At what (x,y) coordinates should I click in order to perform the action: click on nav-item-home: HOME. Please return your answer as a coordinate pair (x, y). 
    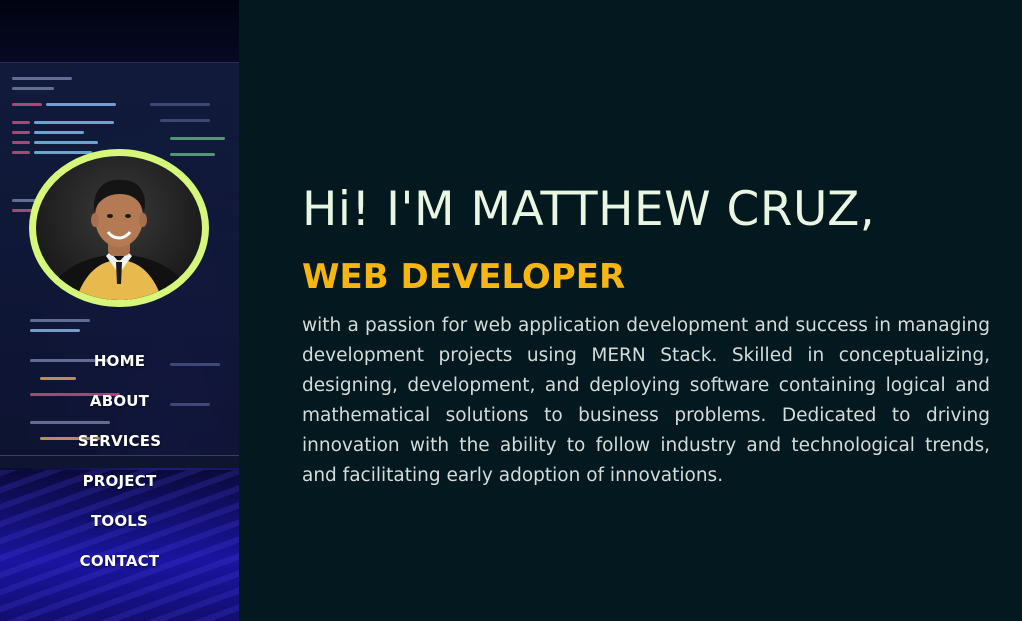
    Looking at the image, I should click on (119, 366).